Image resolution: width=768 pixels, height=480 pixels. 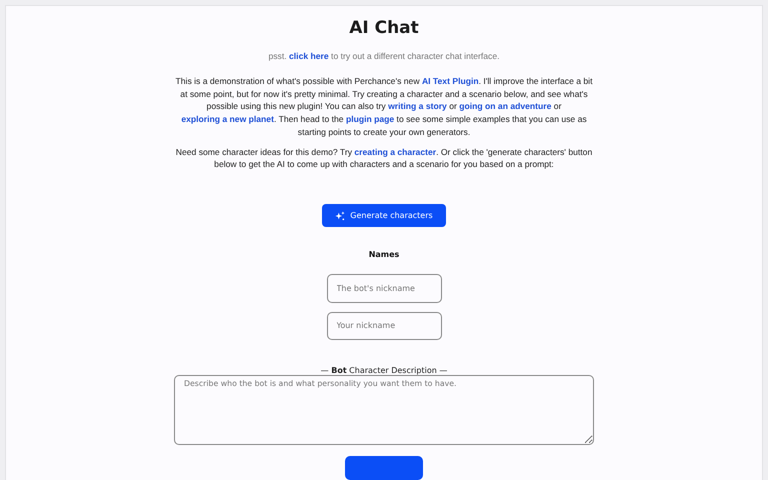 I want to click on nickname-field: Your nickname, so click(x=384, y=326).